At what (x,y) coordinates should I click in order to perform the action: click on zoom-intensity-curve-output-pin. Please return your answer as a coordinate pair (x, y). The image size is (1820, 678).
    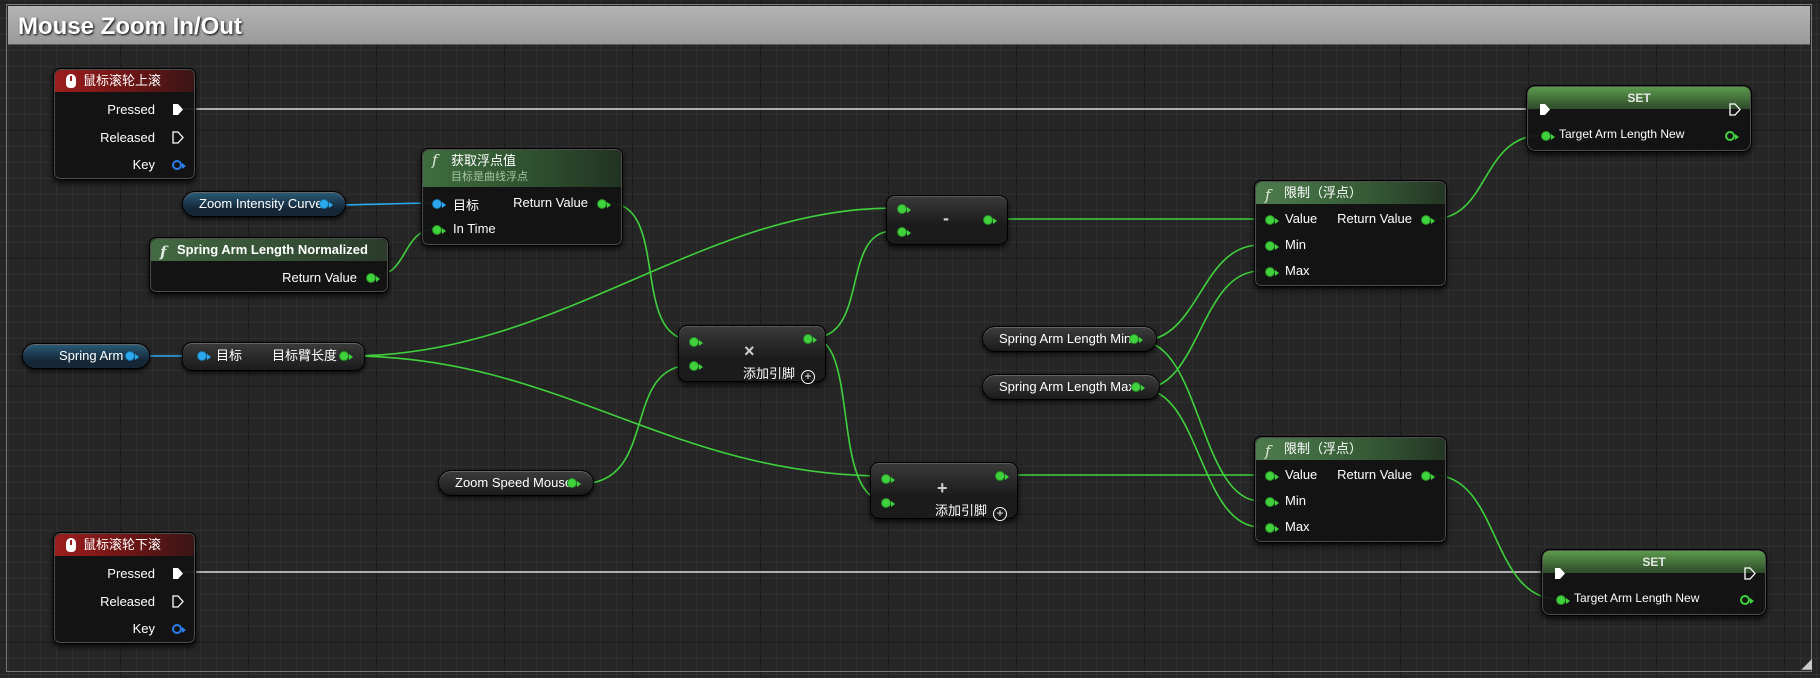
    Looking at the image, I should click on (326, 204).